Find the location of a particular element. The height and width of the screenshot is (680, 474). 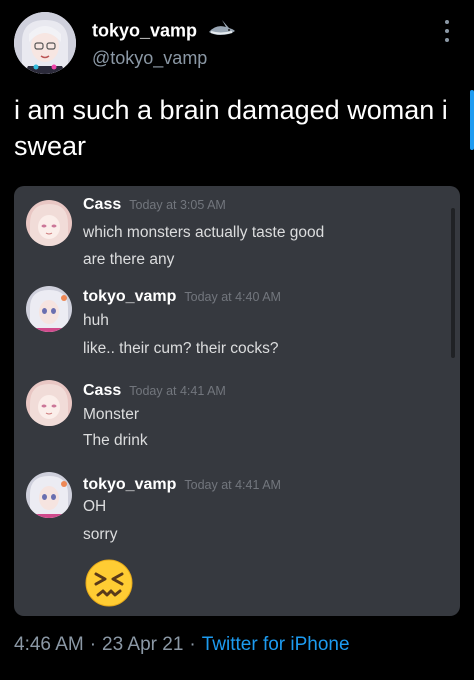

tweet-source-link: Twitter for iPhone is located at coordinates (276, 644).